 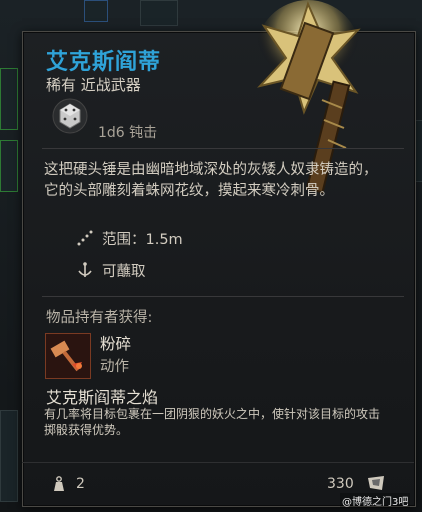 I want to click on smash-action-button, so click(x=68, y=356).